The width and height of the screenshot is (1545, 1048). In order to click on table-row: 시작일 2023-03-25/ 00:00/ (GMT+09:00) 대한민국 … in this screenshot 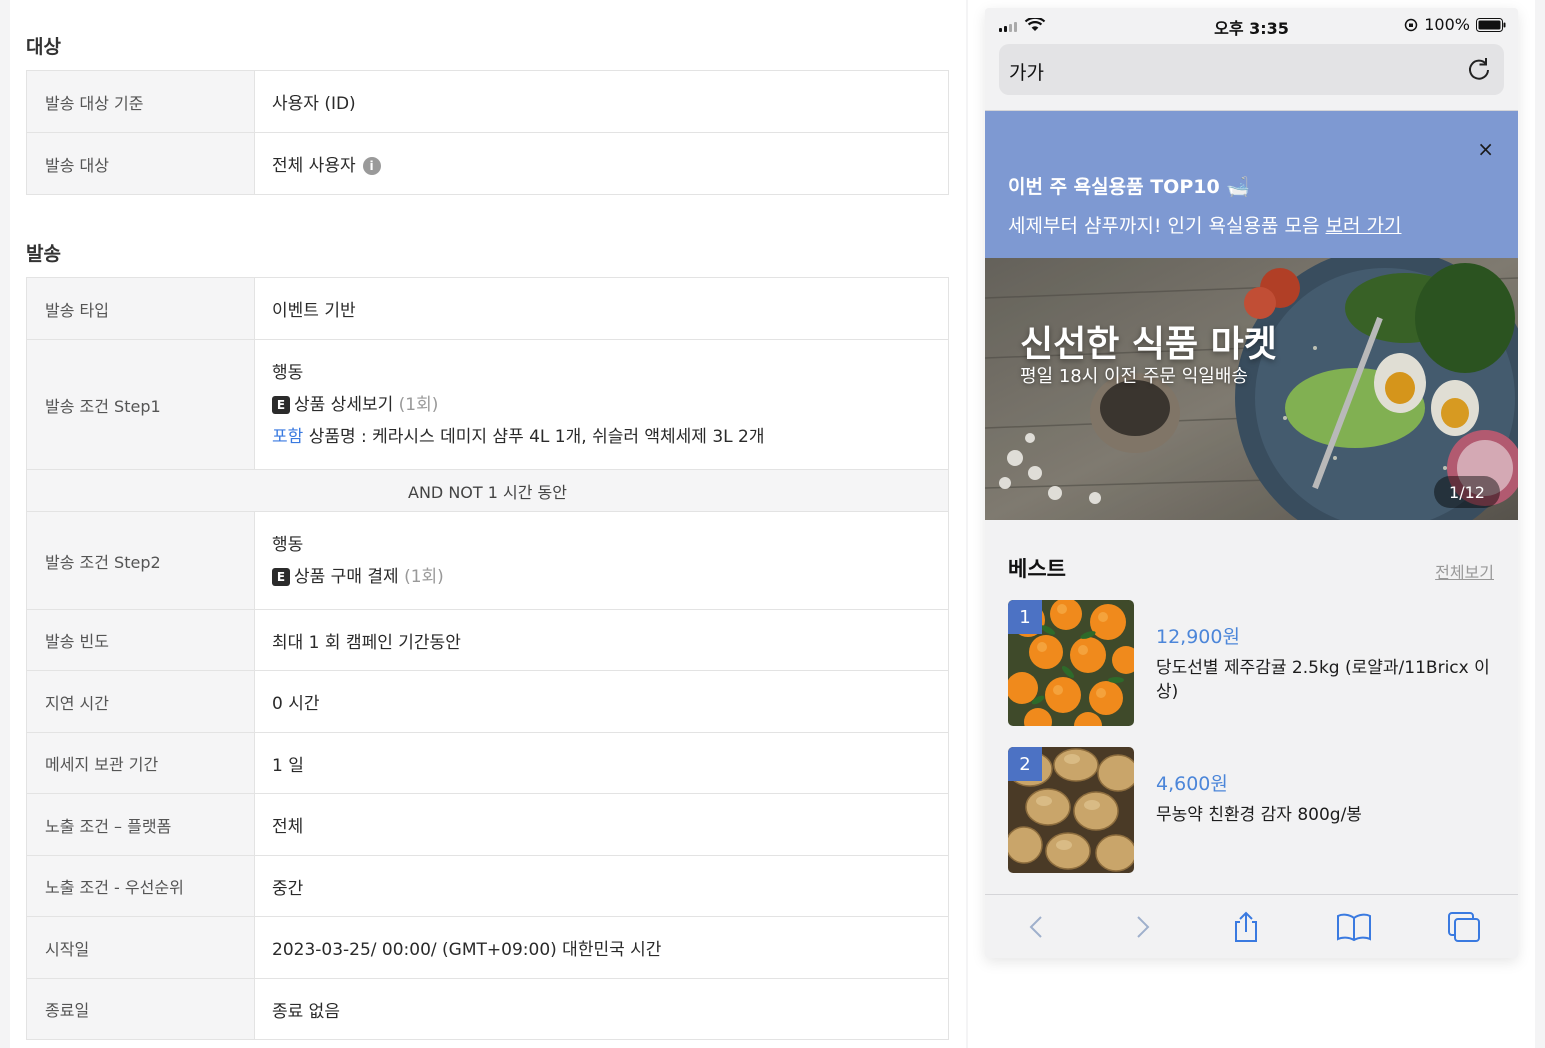, I will do `click(487, 948)`.